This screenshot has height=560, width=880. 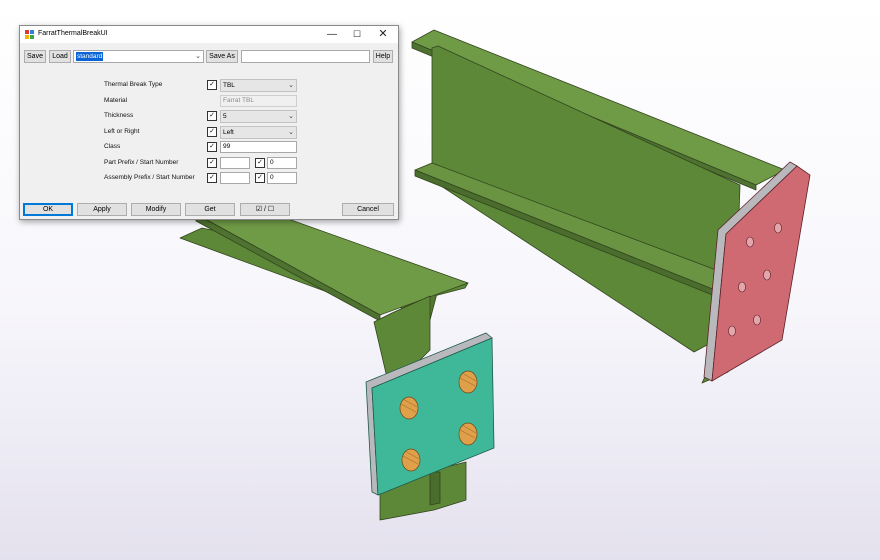 I want to click on save-as-name-input, so click(x=305, y=56).